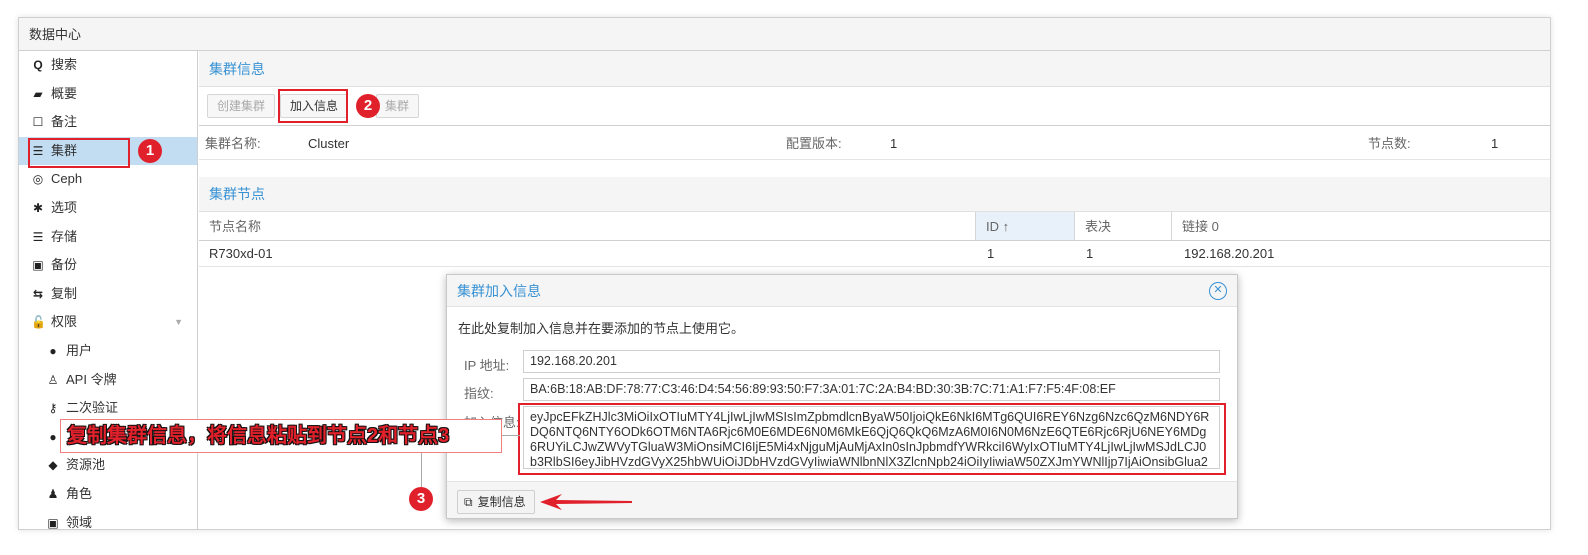  I want to click on sidebar-item-notes: ☐ 备注, so click(108, 122).